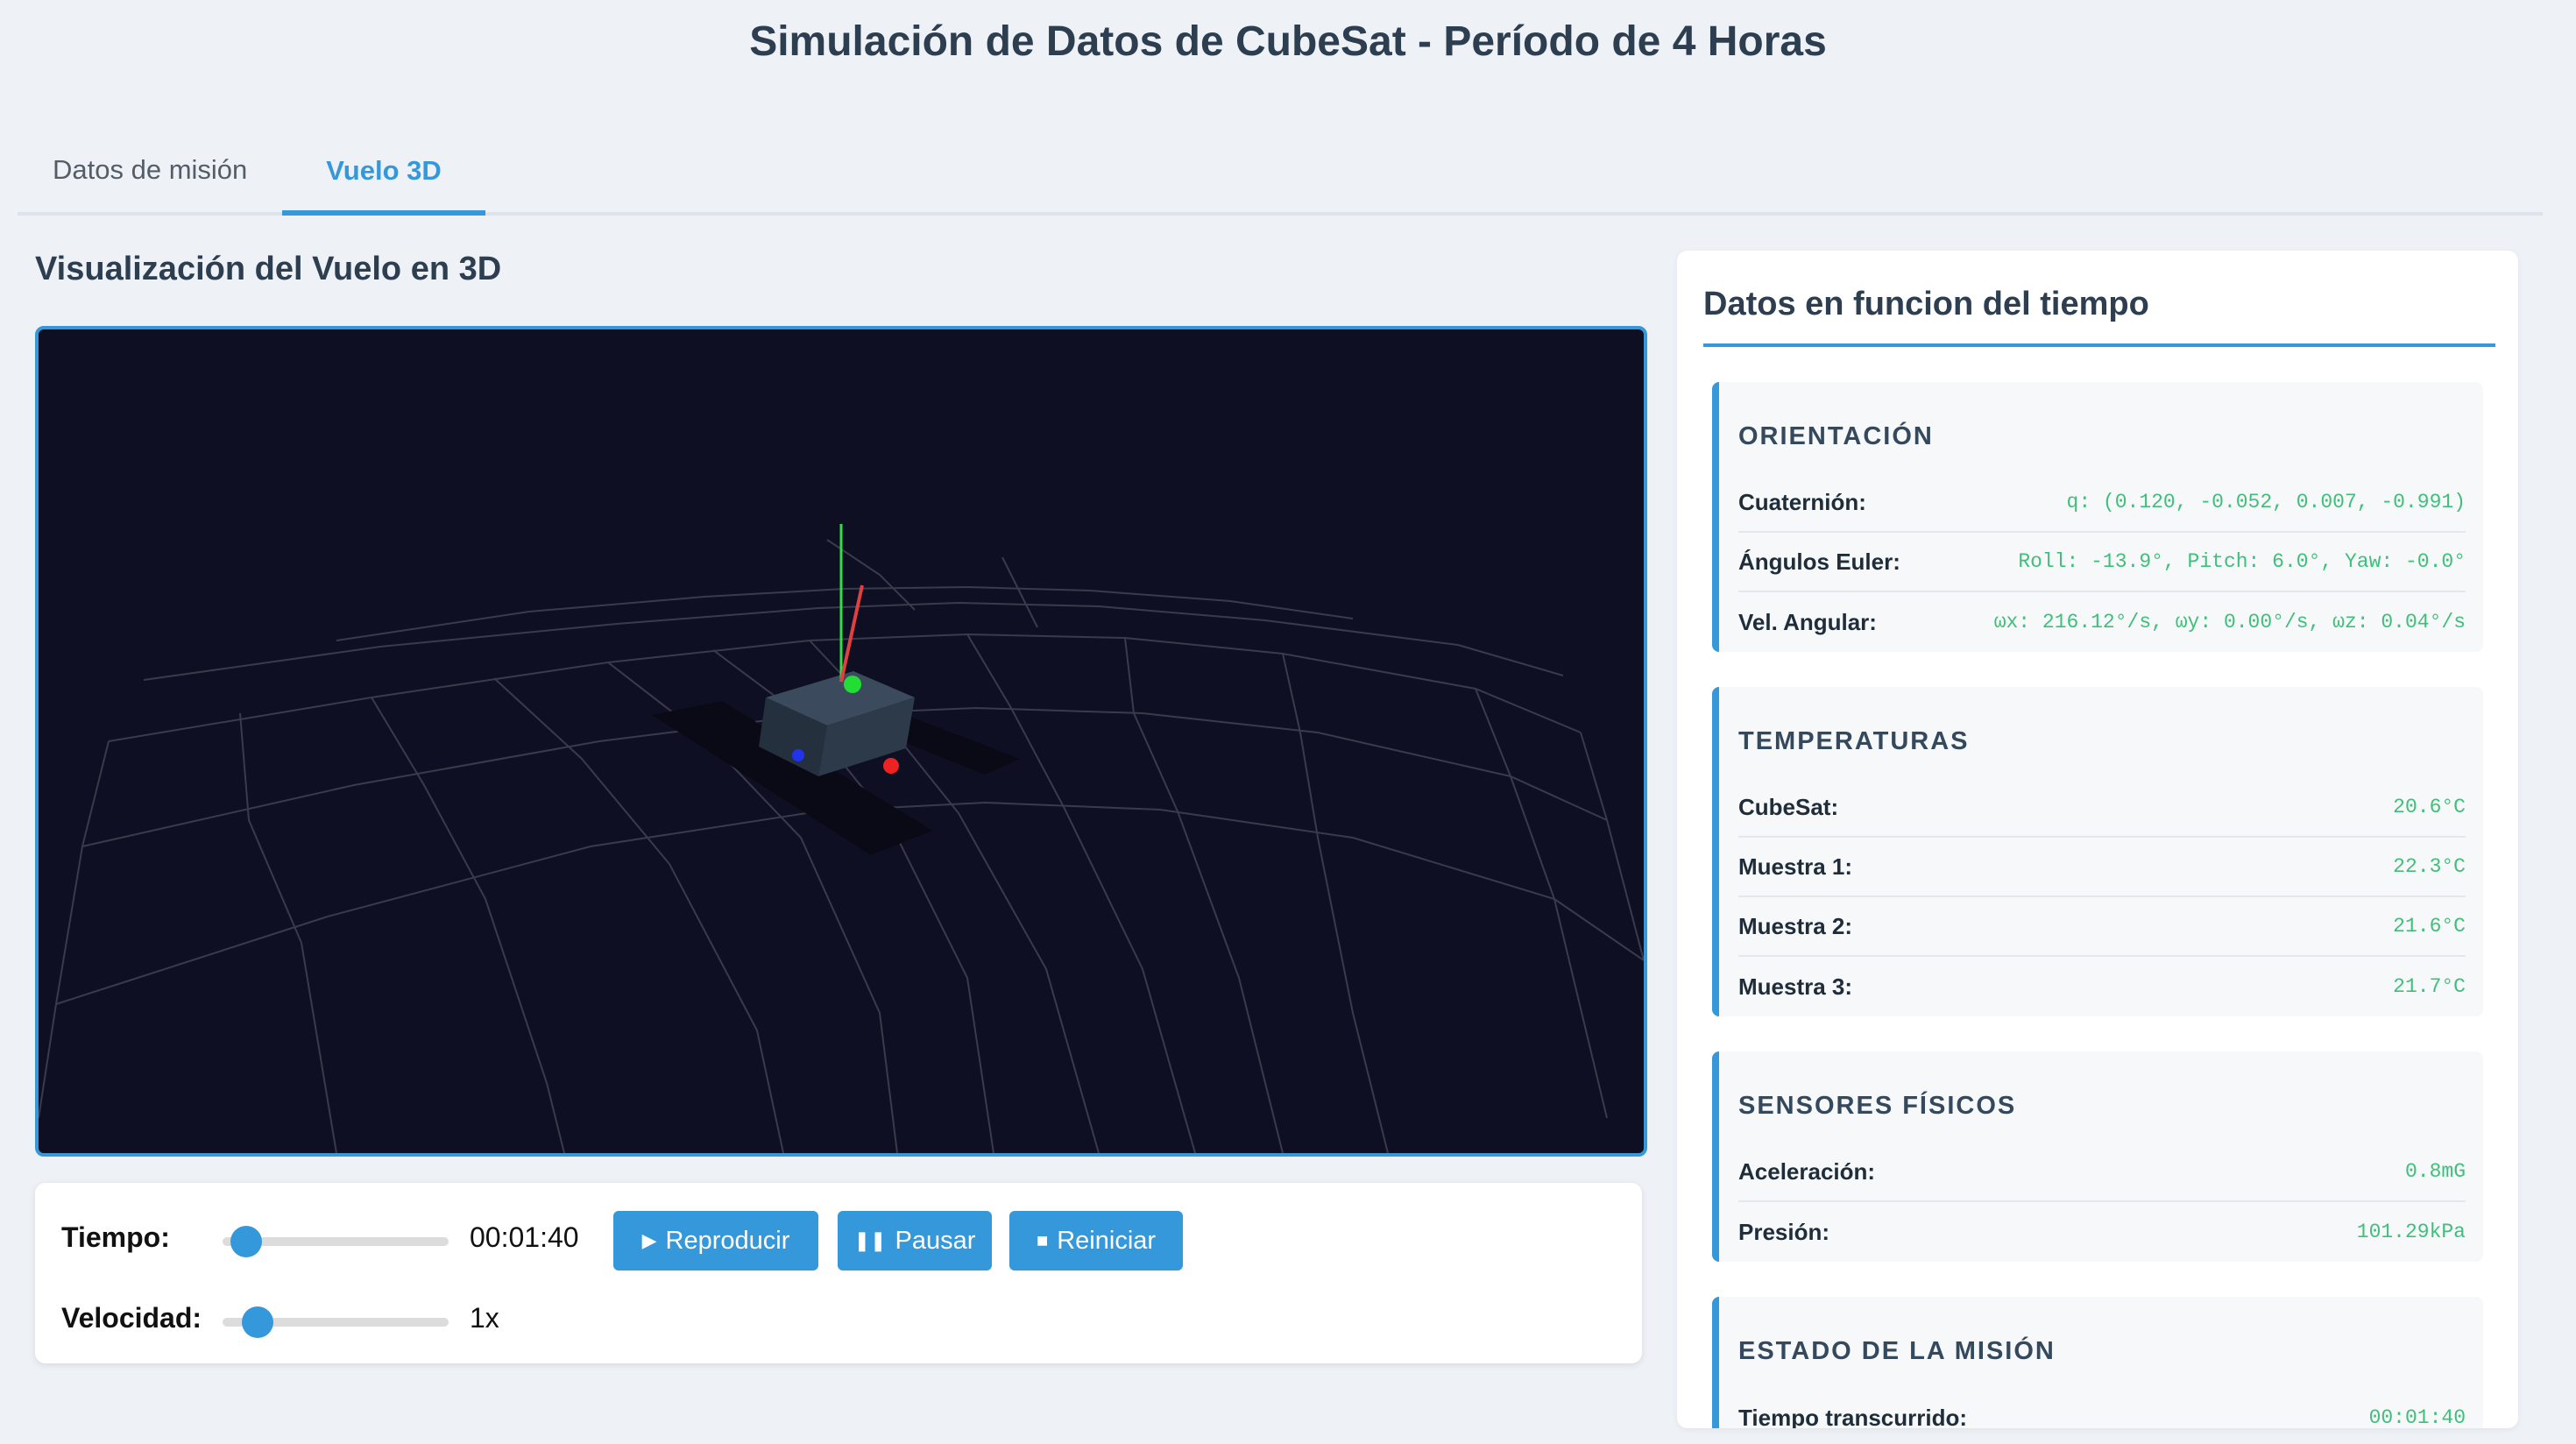  Describe the element at coordinates (935, 1240) in the screenshot. I see `pause-button-label: Pausar` at that location.